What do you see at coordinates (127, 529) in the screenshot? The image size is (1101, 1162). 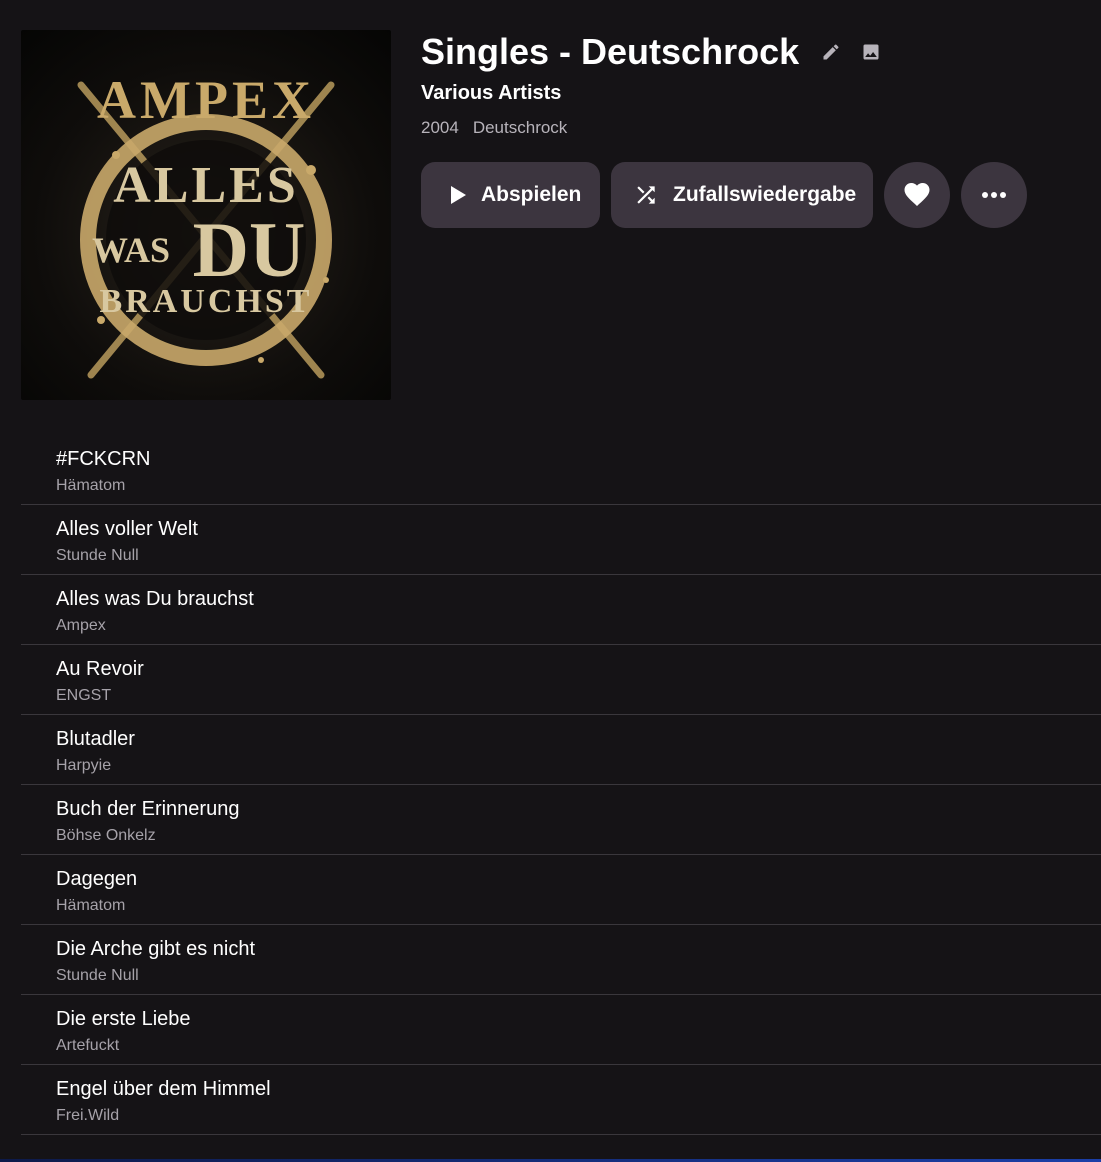 I see `track-title: Alles voller Welt` at bounding box center [127, 529].